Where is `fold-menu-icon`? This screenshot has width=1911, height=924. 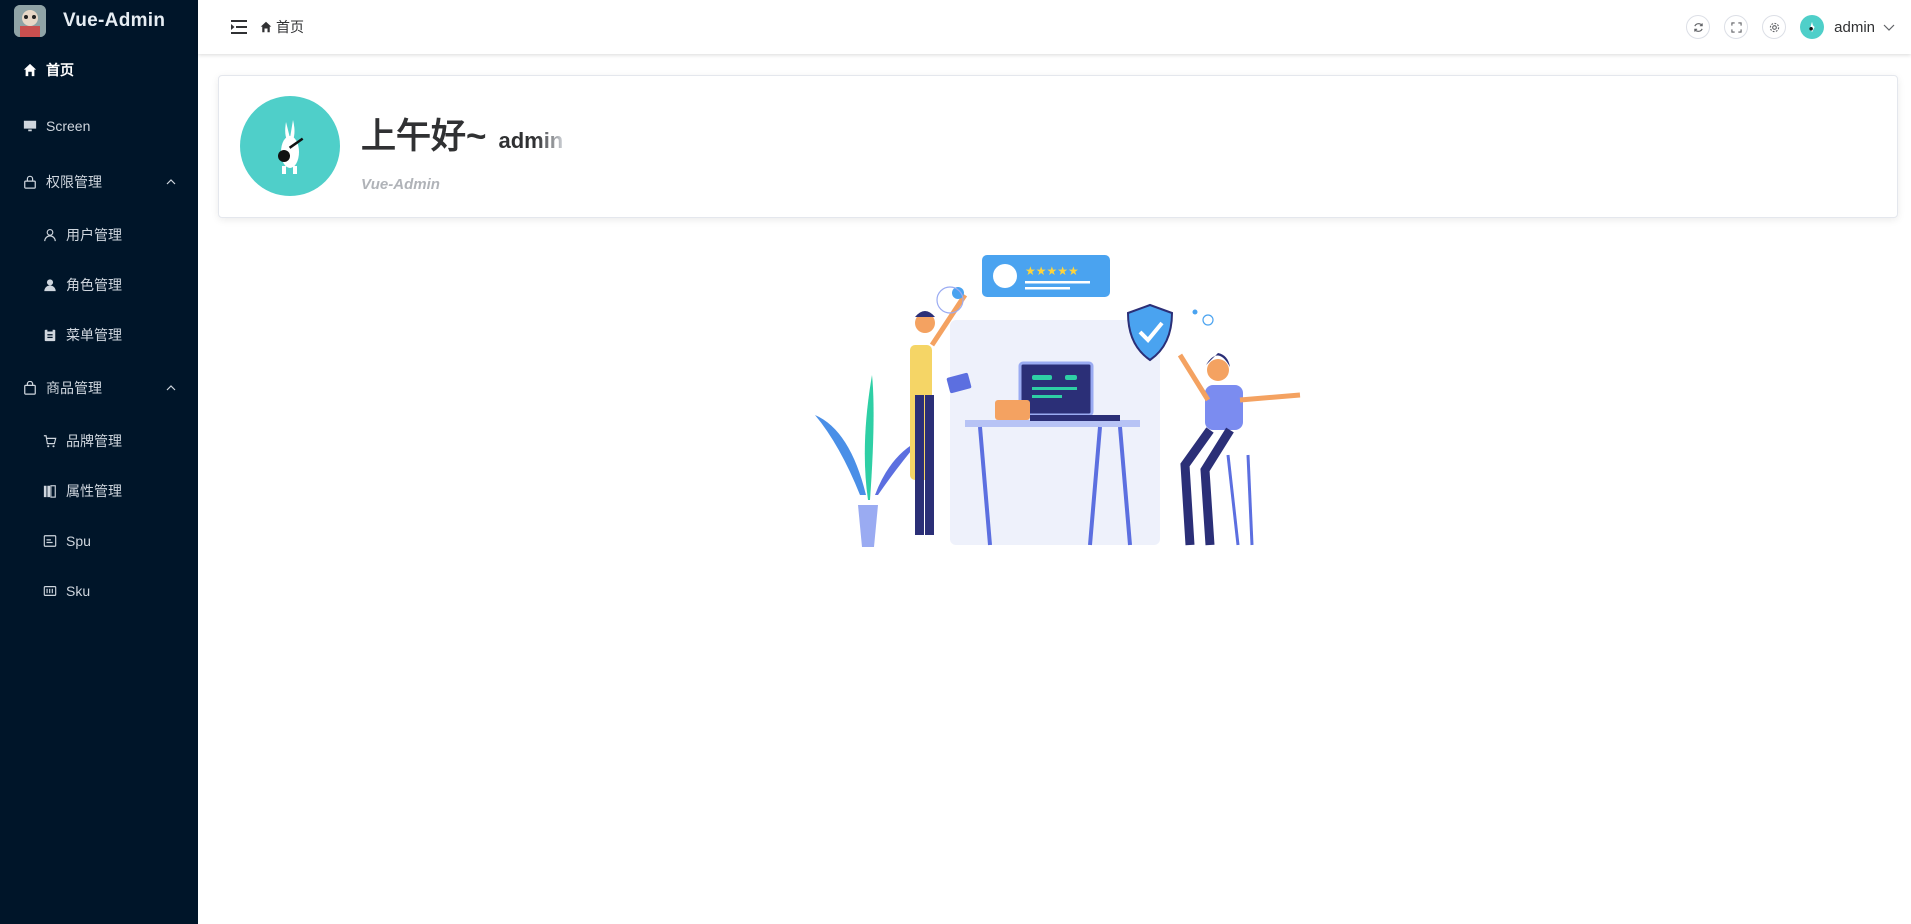
fold-menu-icon is located at coordinates (239, 27).